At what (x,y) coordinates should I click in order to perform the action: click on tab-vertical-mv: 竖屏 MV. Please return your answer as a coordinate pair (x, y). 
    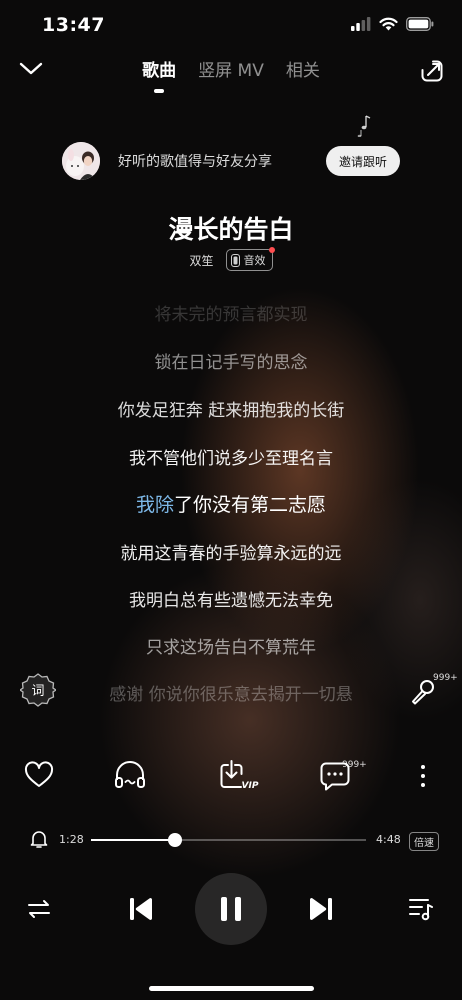
    Looking at the image, I should click on (231, 68).